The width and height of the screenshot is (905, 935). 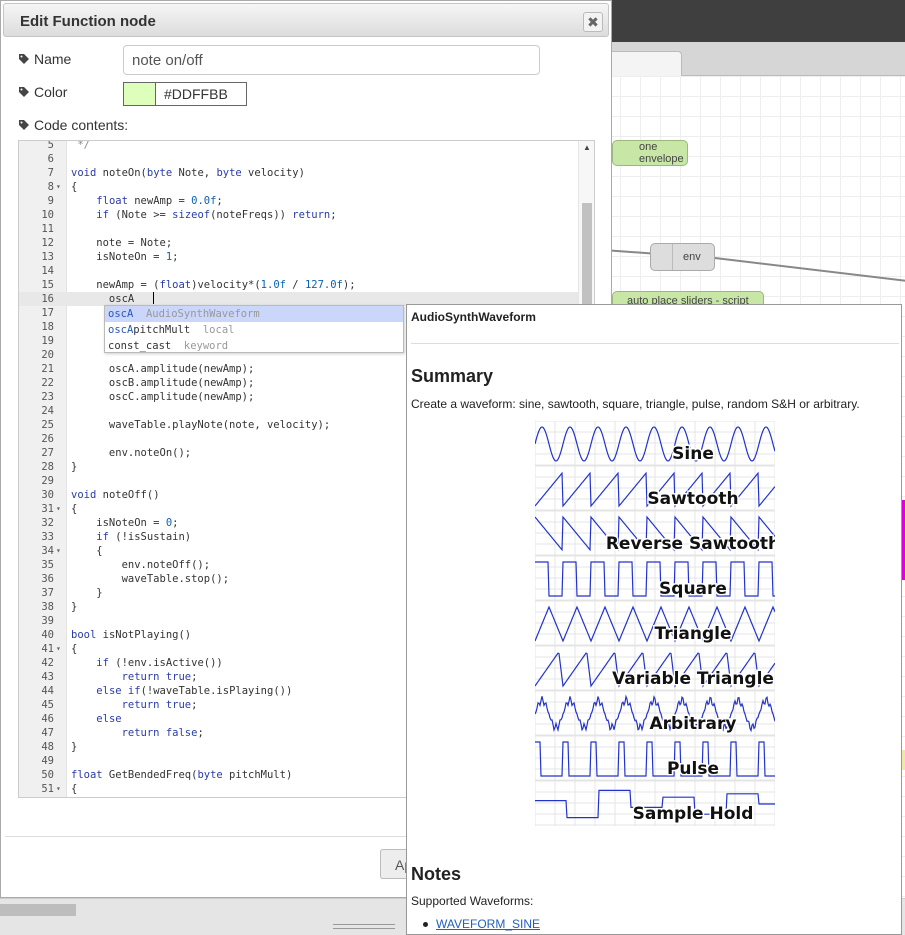 I want to click on dialog-title: Edit Function node, so click(x=88, y=21).